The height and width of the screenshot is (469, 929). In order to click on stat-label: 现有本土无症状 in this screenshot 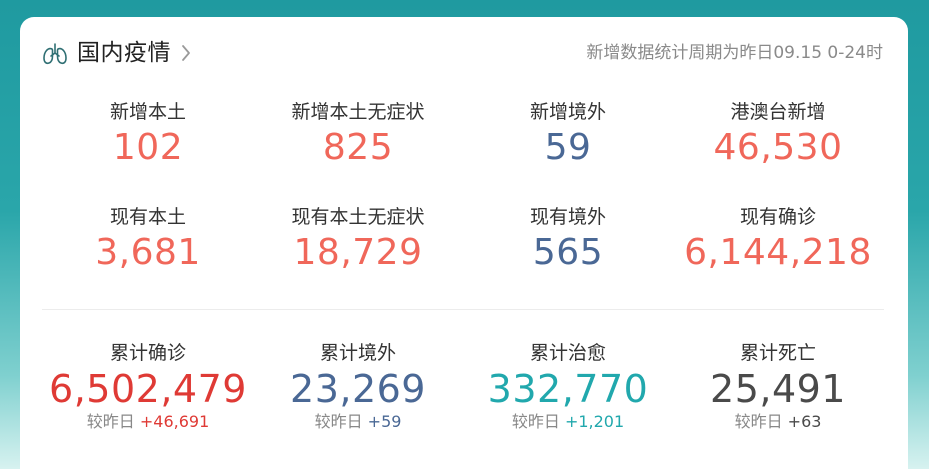, I will do `click(358, 217)`.